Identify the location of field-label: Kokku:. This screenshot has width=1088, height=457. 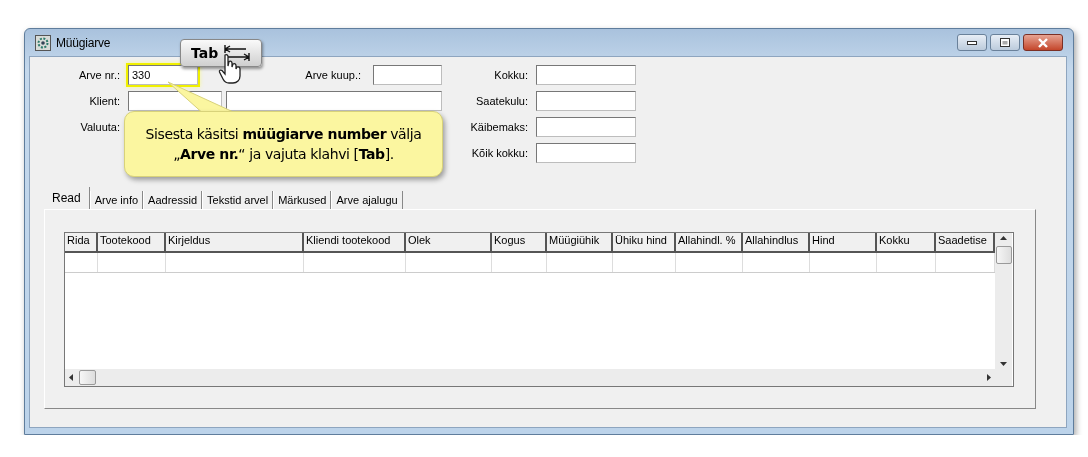
(510, 75).